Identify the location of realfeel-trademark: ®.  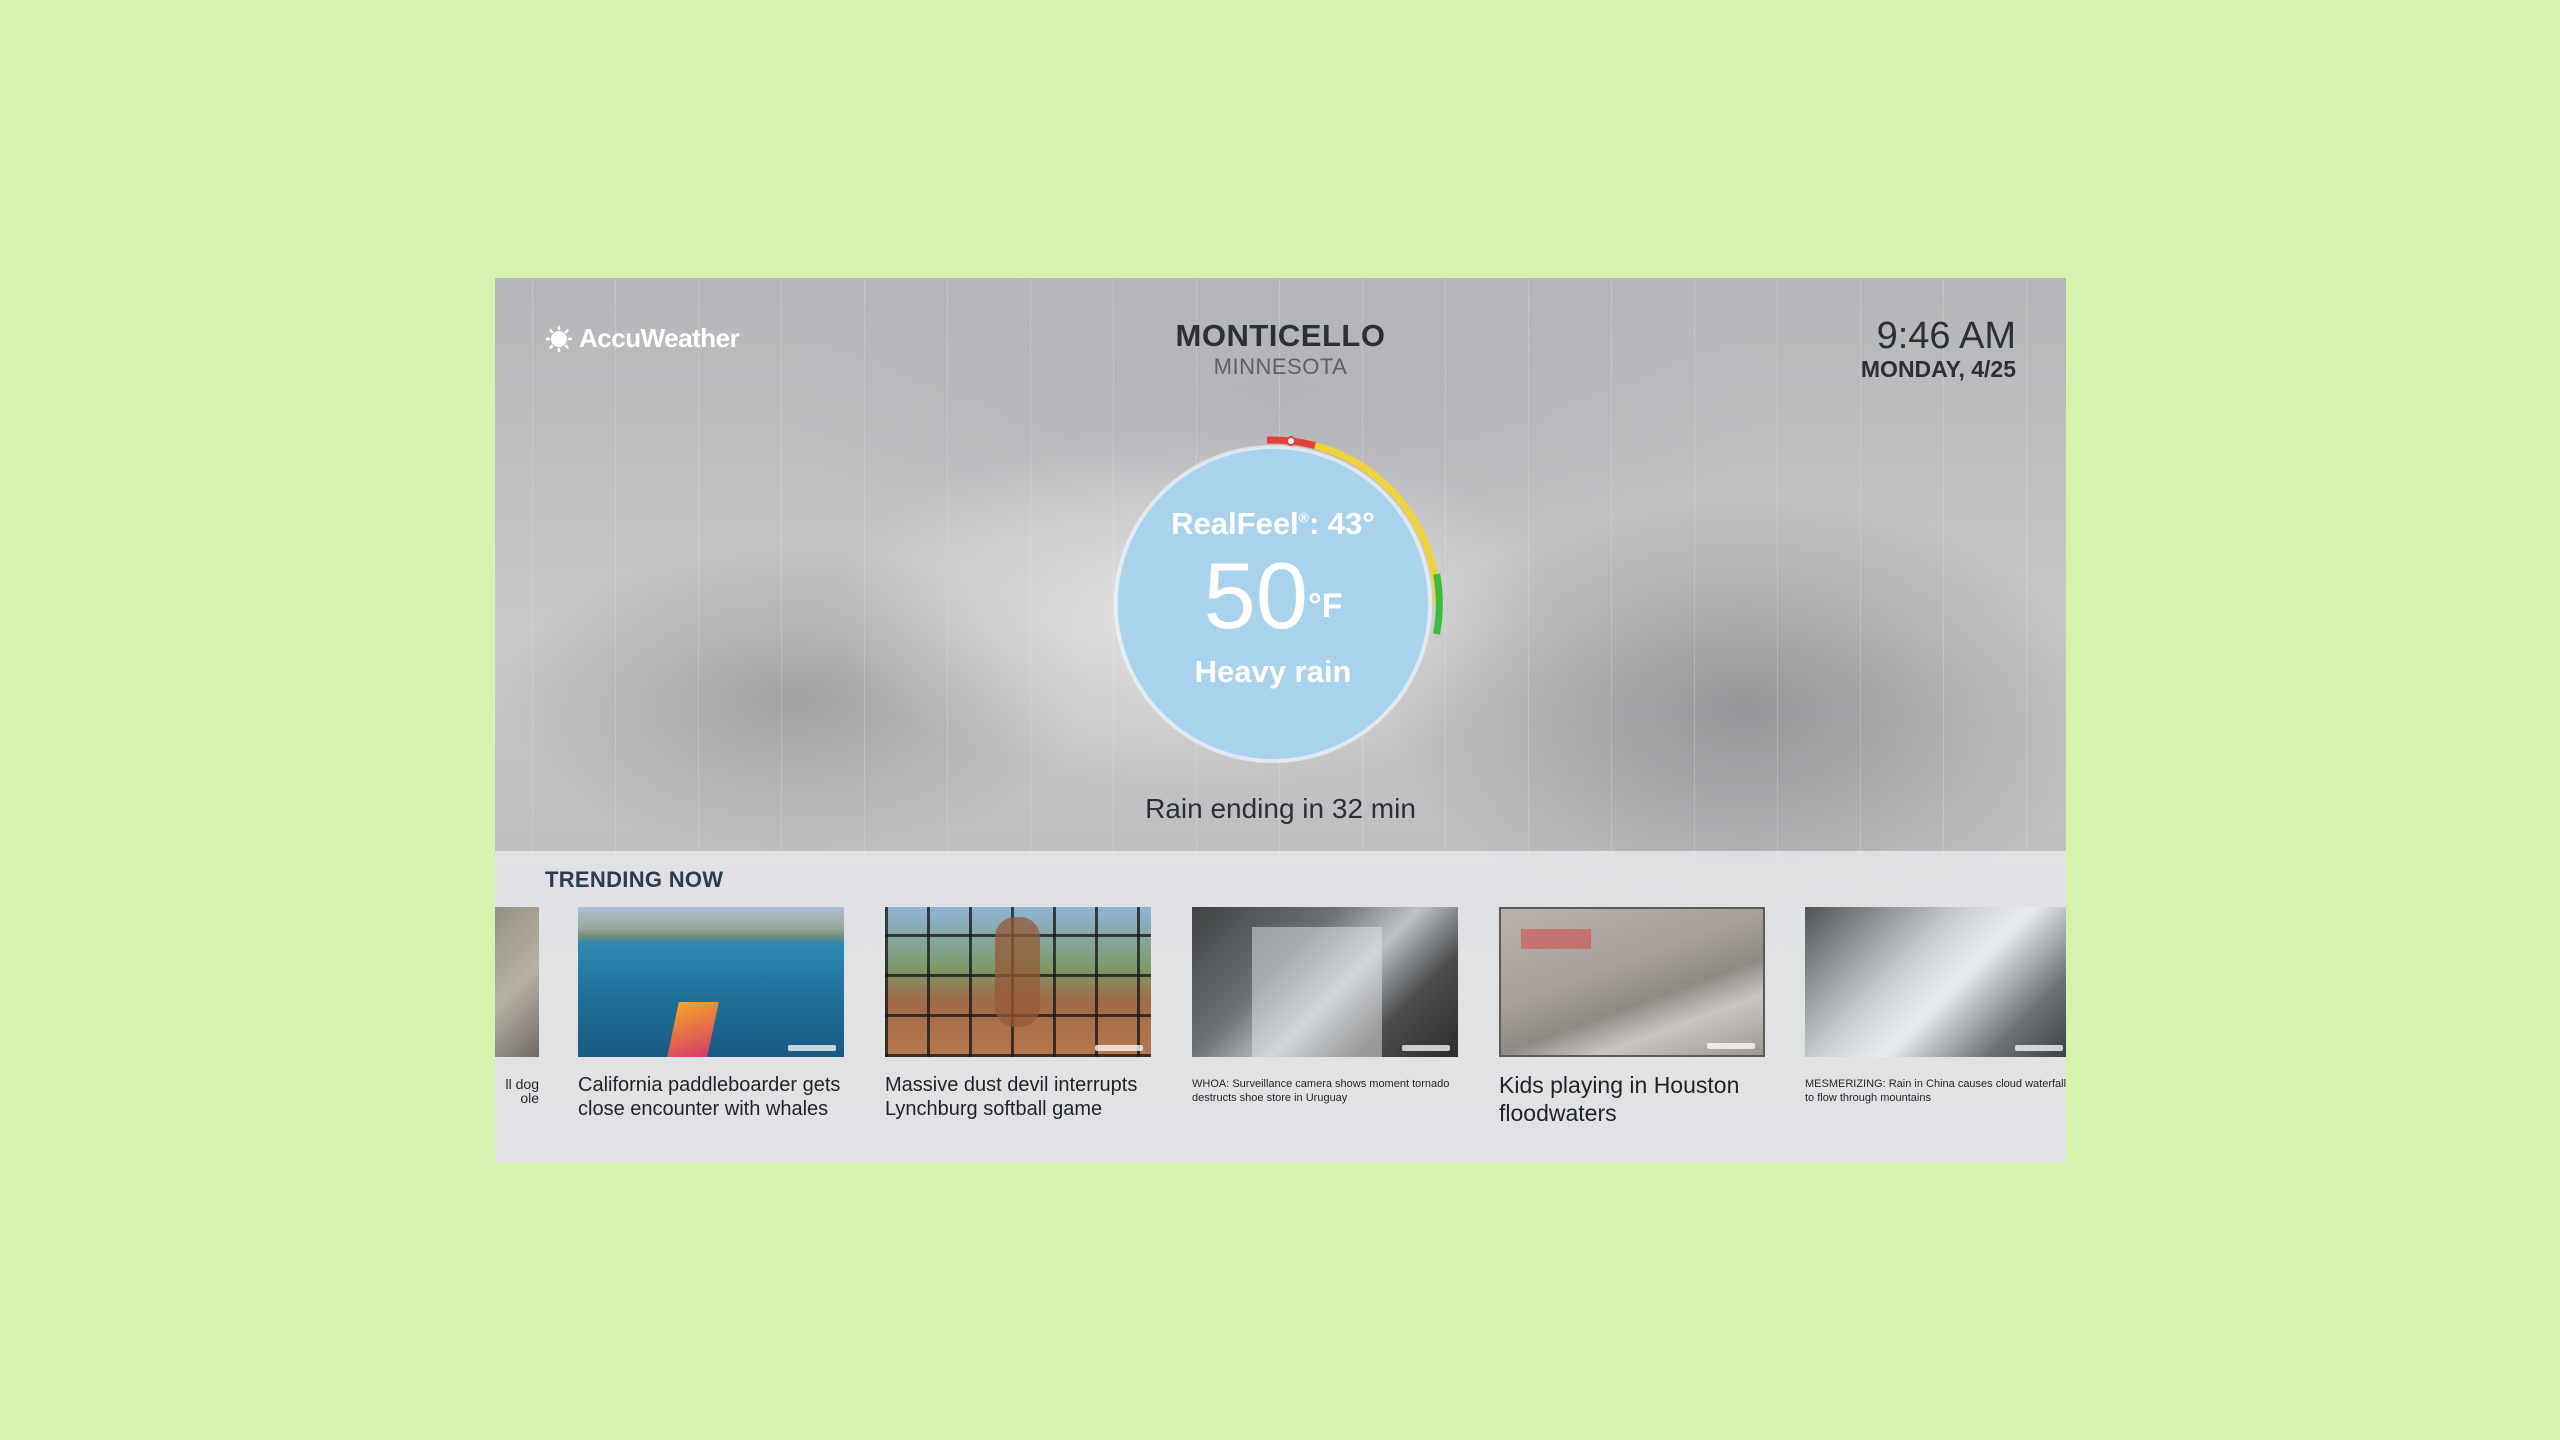
(1303, 517).